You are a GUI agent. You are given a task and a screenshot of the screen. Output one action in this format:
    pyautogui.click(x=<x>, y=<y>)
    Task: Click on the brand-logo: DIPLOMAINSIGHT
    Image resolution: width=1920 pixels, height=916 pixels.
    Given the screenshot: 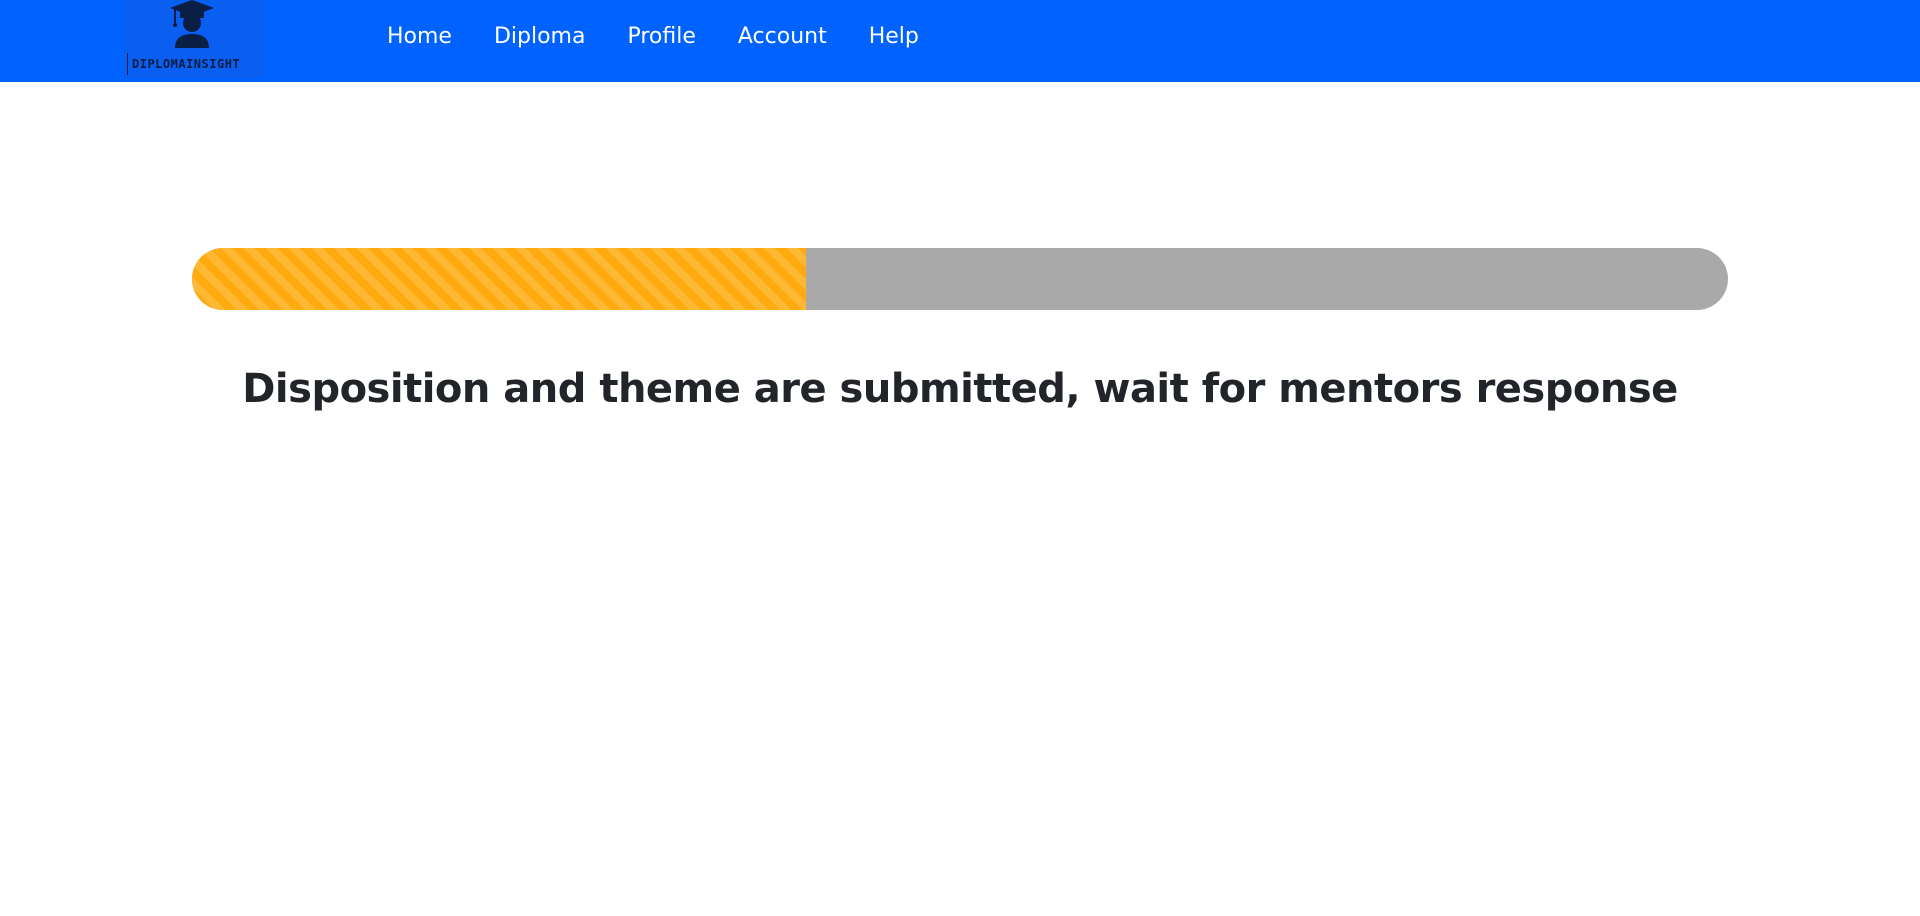 What is the action you would take?
    pyautogui.click(x=194, y=39)
    